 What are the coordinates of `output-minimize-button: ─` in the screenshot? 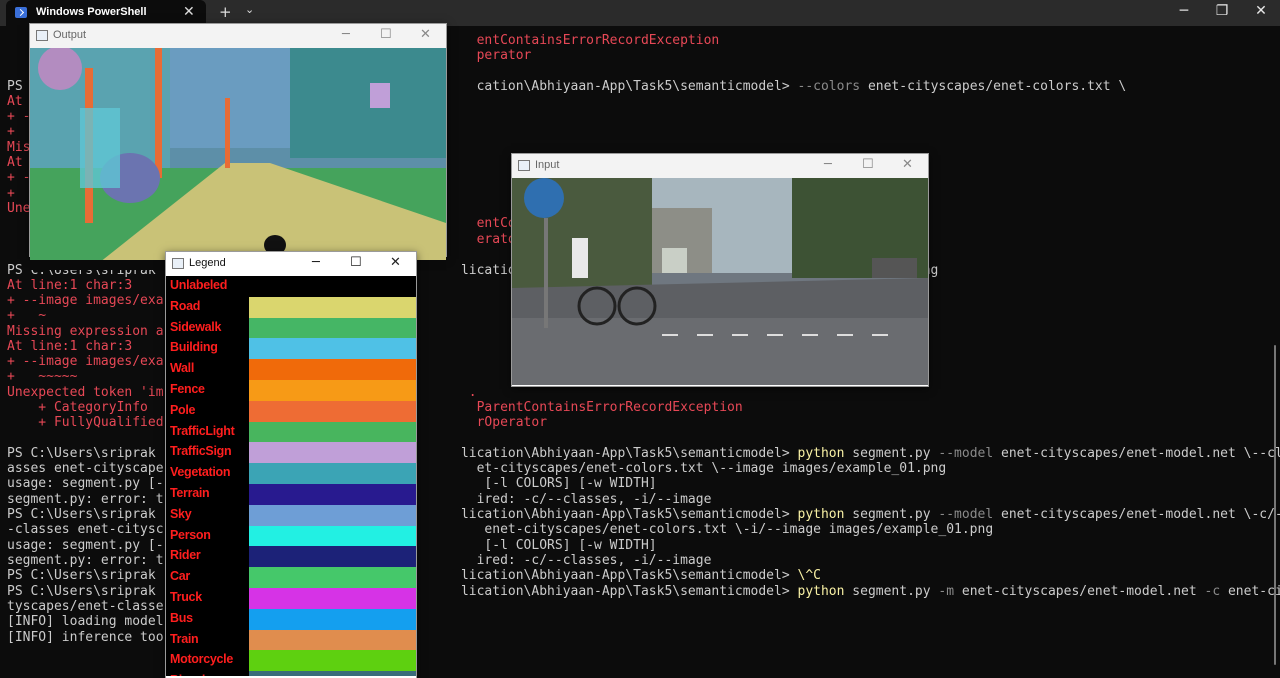 It's located at (346, 34).